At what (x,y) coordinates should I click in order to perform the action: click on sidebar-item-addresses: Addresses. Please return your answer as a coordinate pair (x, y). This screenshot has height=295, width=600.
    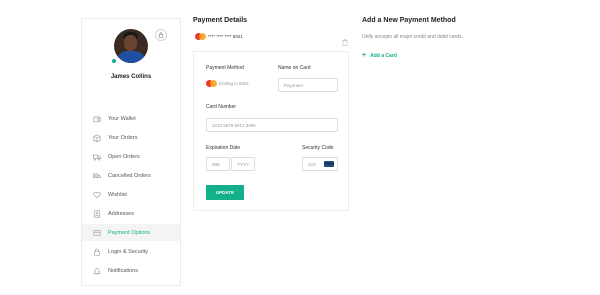
    Looking at the image, I should click on (131, 213).